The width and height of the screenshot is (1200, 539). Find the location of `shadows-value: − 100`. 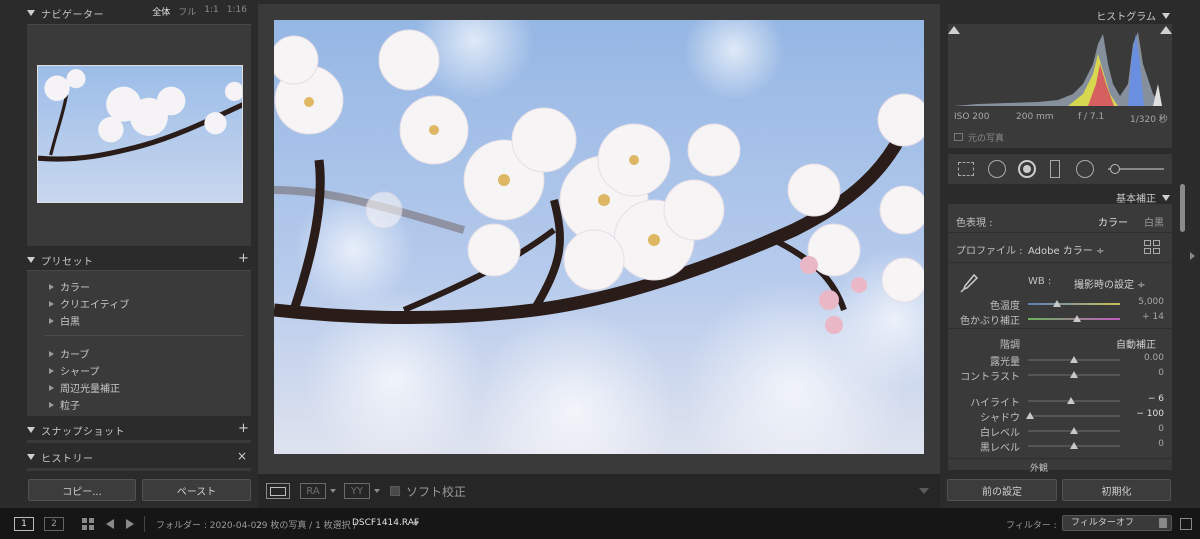

shadows-value: − 100 is located at coordinates (1144, 414).